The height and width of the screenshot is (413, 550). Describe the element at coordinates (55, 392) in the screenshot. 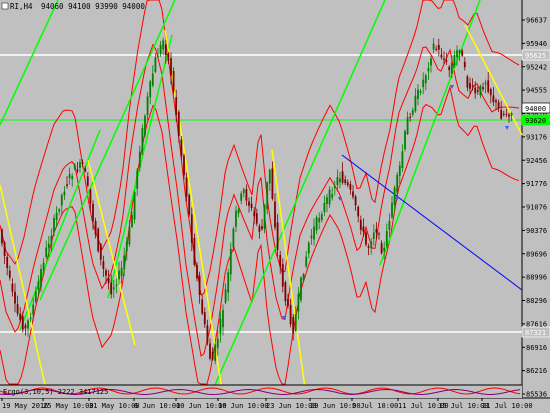

I see `indicator-label: Ergo(3,10,5) 2222 3417125` at that location.